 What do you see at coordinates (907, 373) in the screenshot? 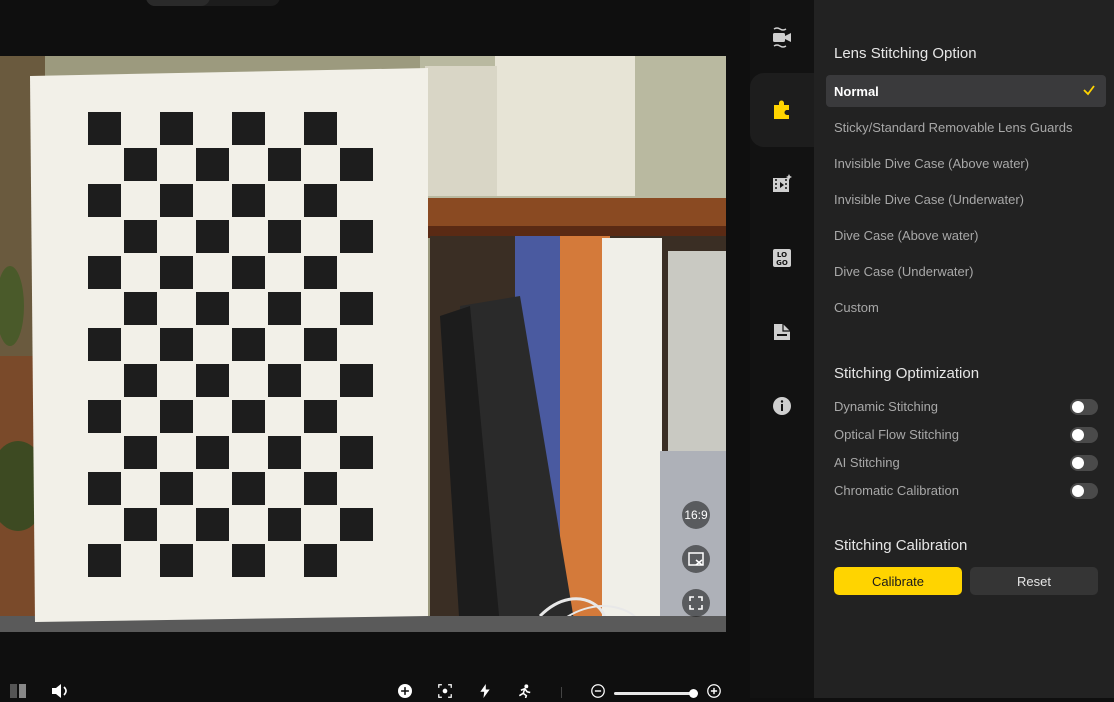
I see `stitching-optimization-title: Stitching Optimization` at bounding box center [907, 373].